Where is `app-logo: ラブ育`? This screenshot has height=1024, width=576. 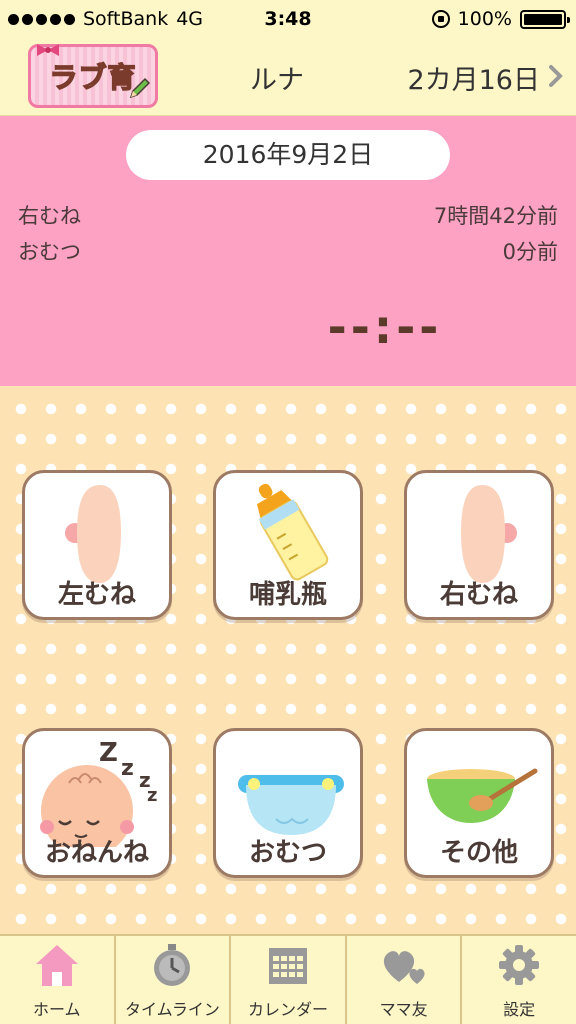
app-logo: ラブ育 is located at coordinates (93, 76).